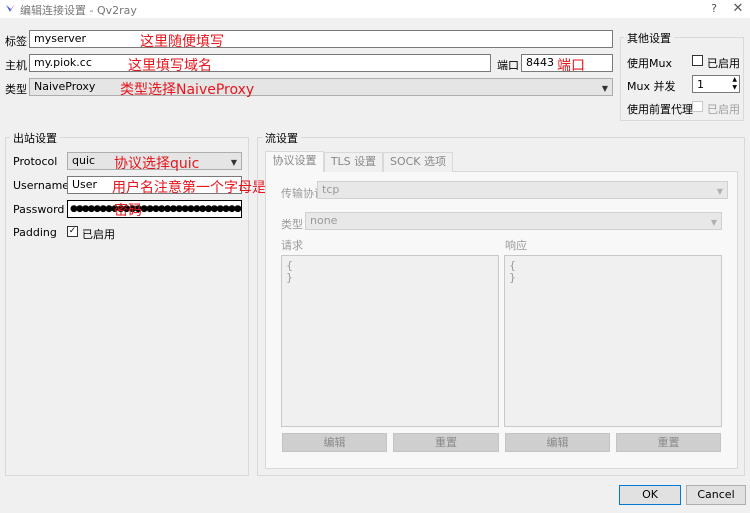 The width and height of the screenshot is (750, 513). Describe the element at coordinates (294, 161) in the screenshot. I see `tab-protocol-settings: 协议设置` at that location.